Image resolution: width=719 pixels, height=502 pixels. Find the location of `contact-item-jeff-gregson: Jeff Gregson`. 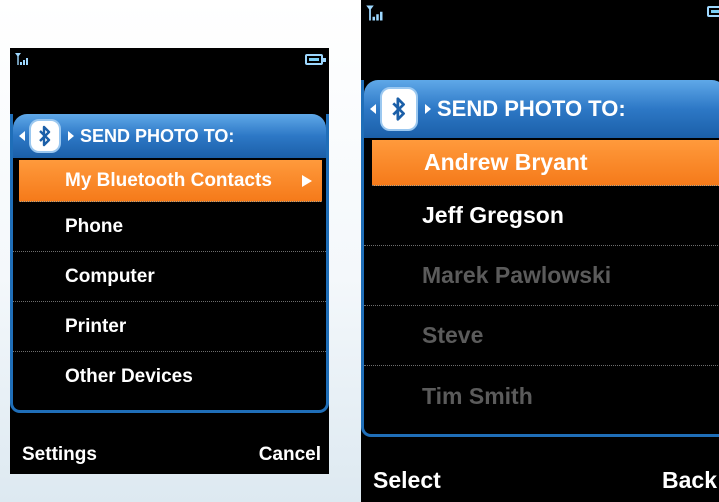

contact-item-jeff-gregson: Jeff Gregson is located at coordinates (541, 216).